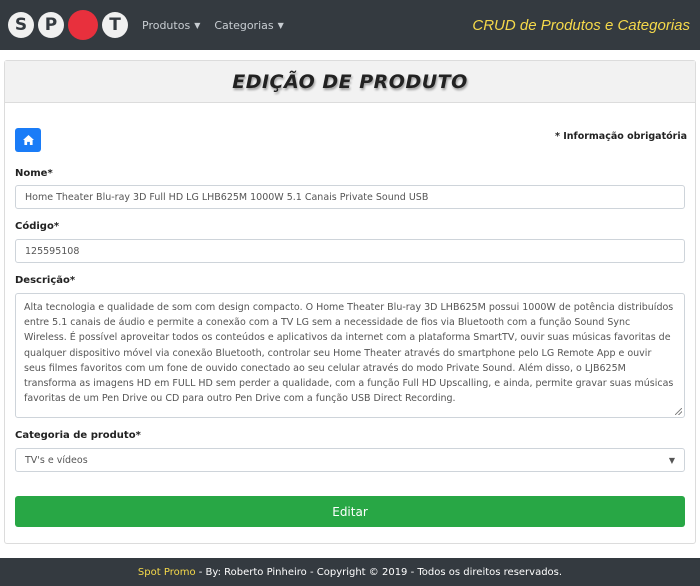 The width and height of the screenshot is (700, 586). I want to click on code-input: 125595108, so click(350, 251).